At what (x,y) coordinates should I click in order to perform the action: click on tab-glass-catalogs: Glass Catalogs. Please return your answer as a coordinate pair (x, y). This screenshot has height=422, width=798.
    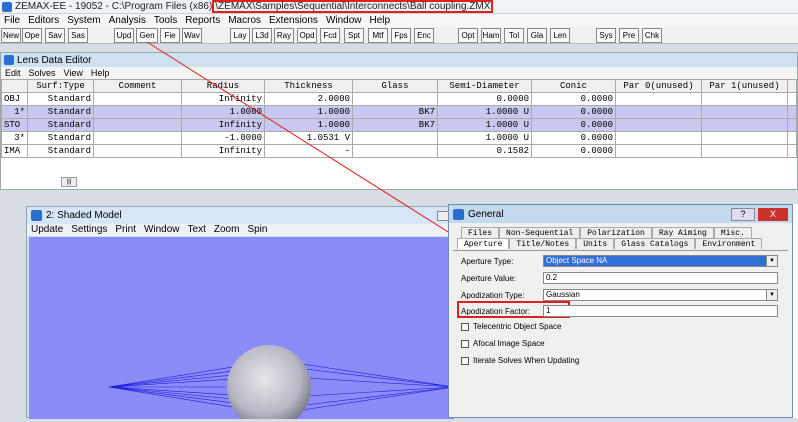
    Looking at the image, I should click on (655, 243).